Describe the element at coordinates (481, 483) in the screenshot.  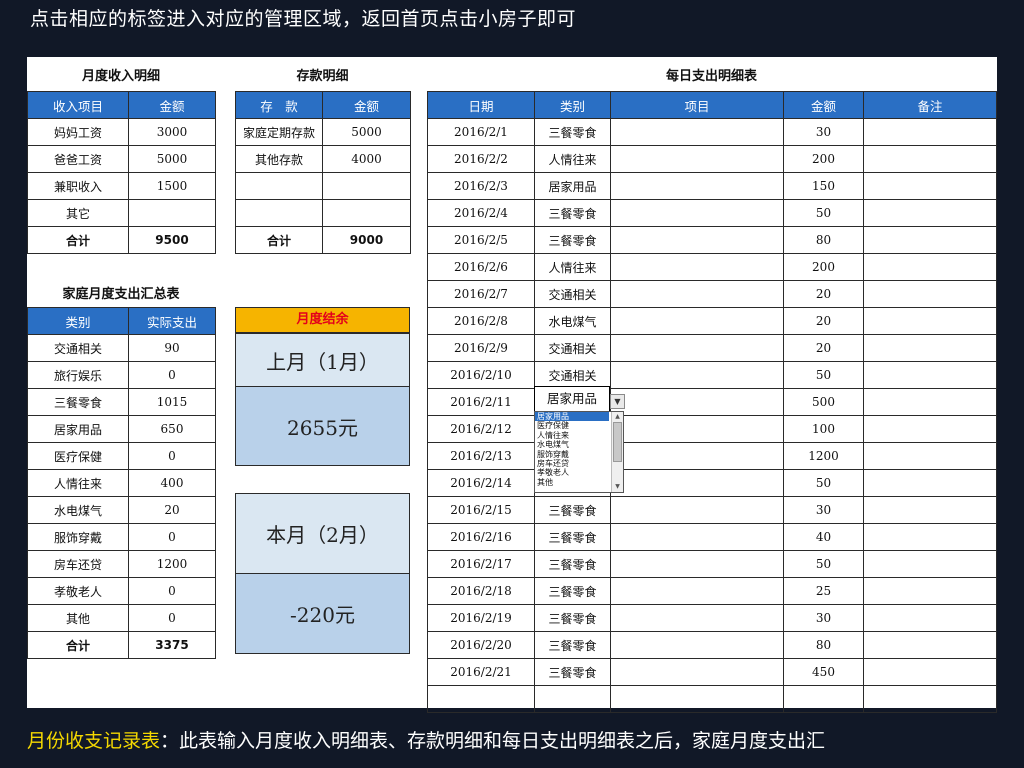
I see `daily-date-cell: 2016/2/14` at that location.